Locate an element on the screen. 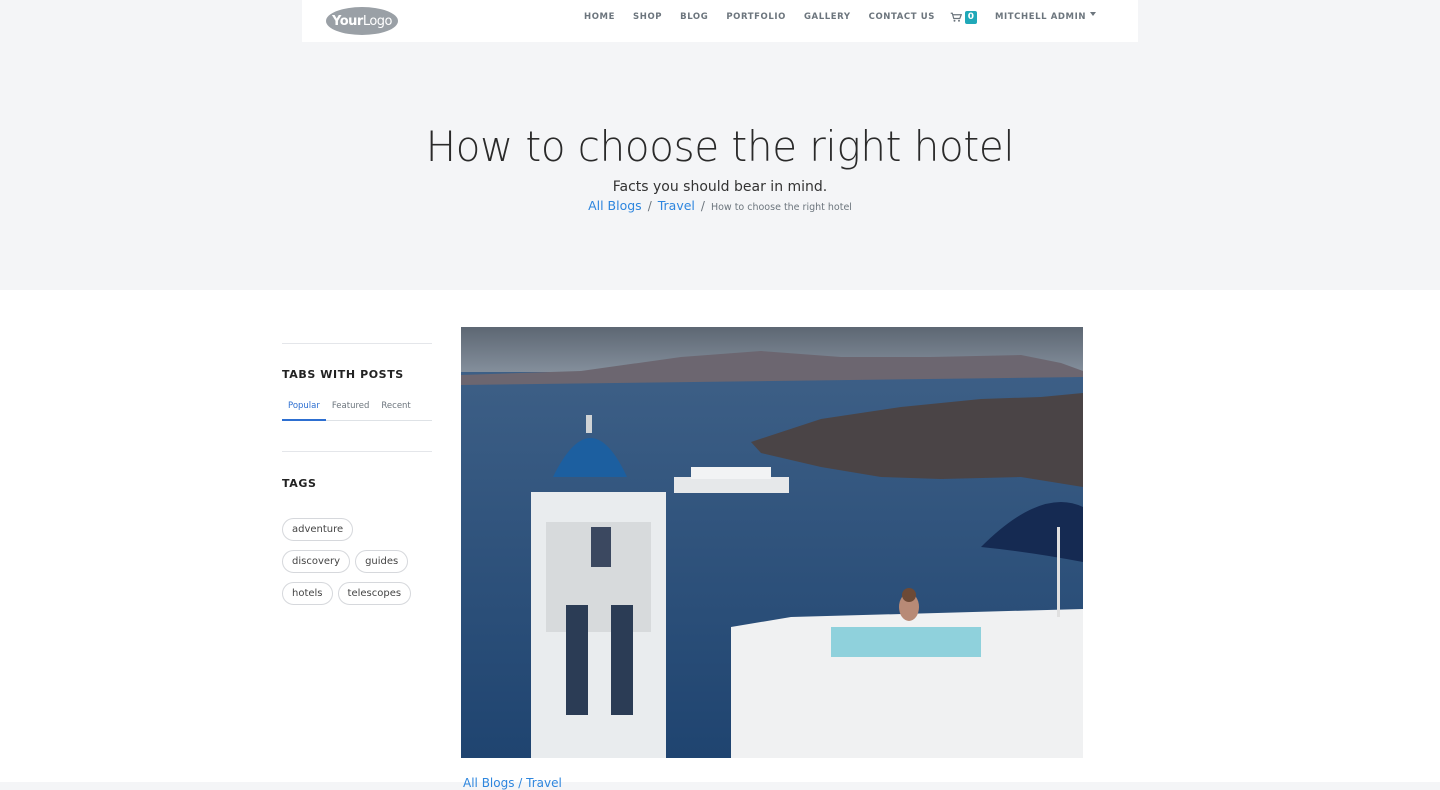  nav-gallery: GALLERY is located at coordinates (827, 17).